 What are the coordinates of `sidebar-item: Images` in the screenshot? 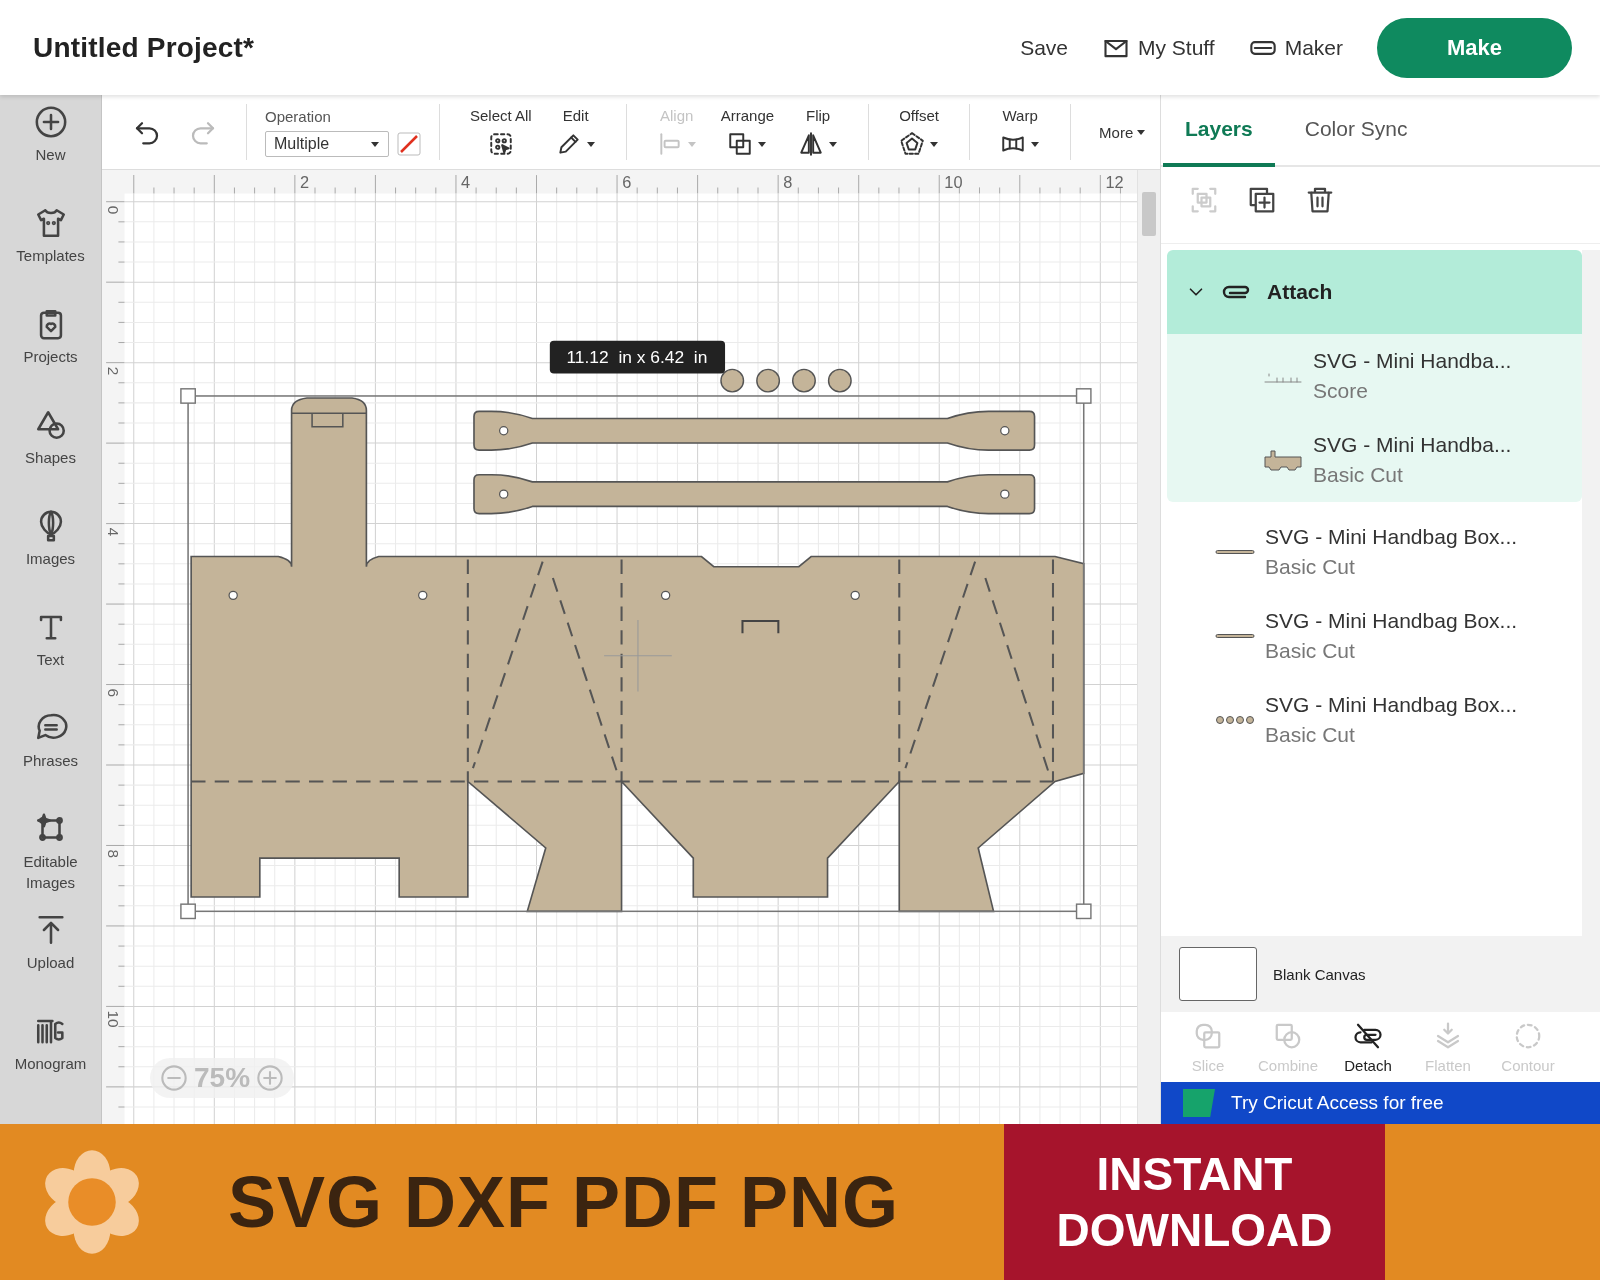 It's located at (50, 559).